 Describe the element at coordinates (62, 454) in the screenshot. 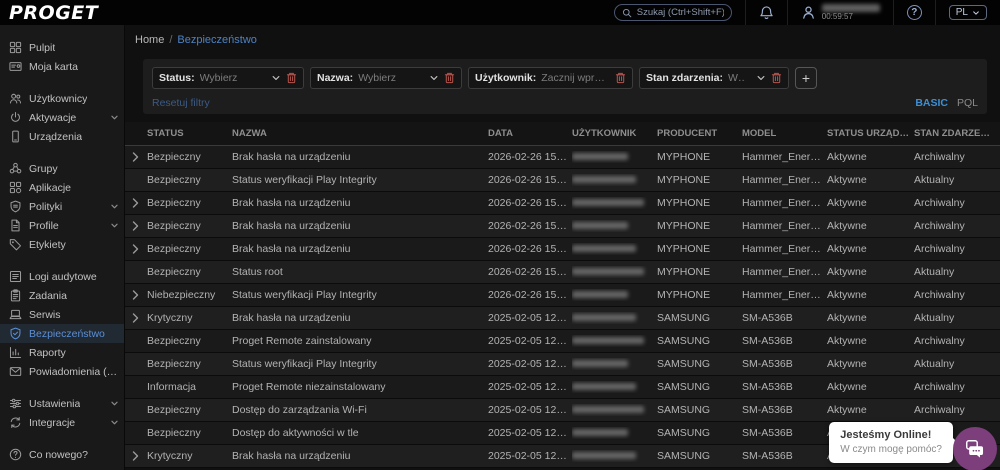

I see `sidebar-item-co-nowego: Co nowego?` at that location.